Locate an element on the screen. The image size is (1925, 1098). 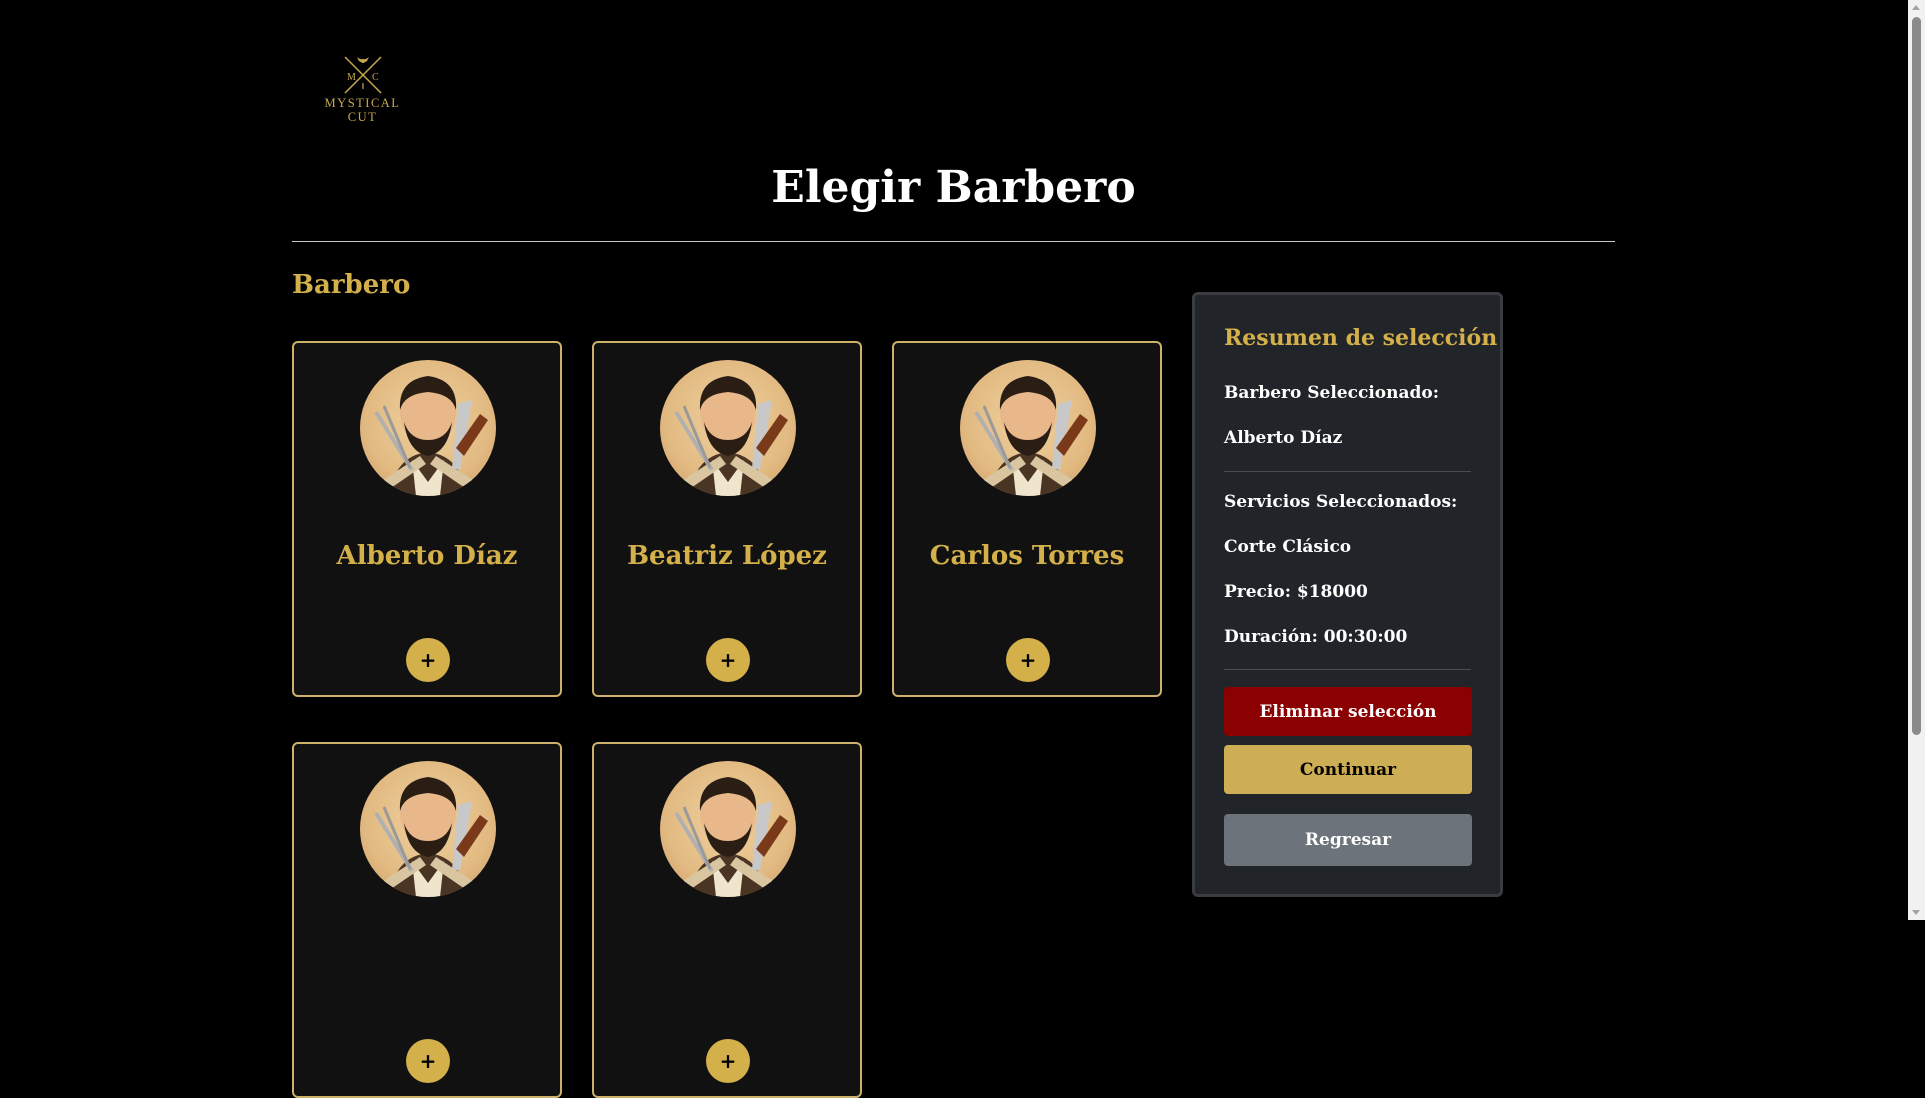
section-title: Barbero is located at coordinates (351, 285).